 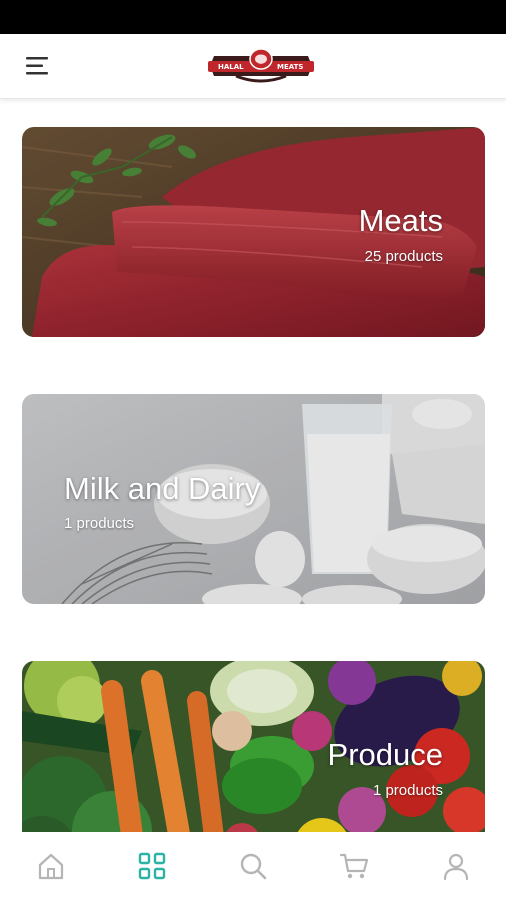 I want to click on category-title: Produce, so click(x=385, y=754).